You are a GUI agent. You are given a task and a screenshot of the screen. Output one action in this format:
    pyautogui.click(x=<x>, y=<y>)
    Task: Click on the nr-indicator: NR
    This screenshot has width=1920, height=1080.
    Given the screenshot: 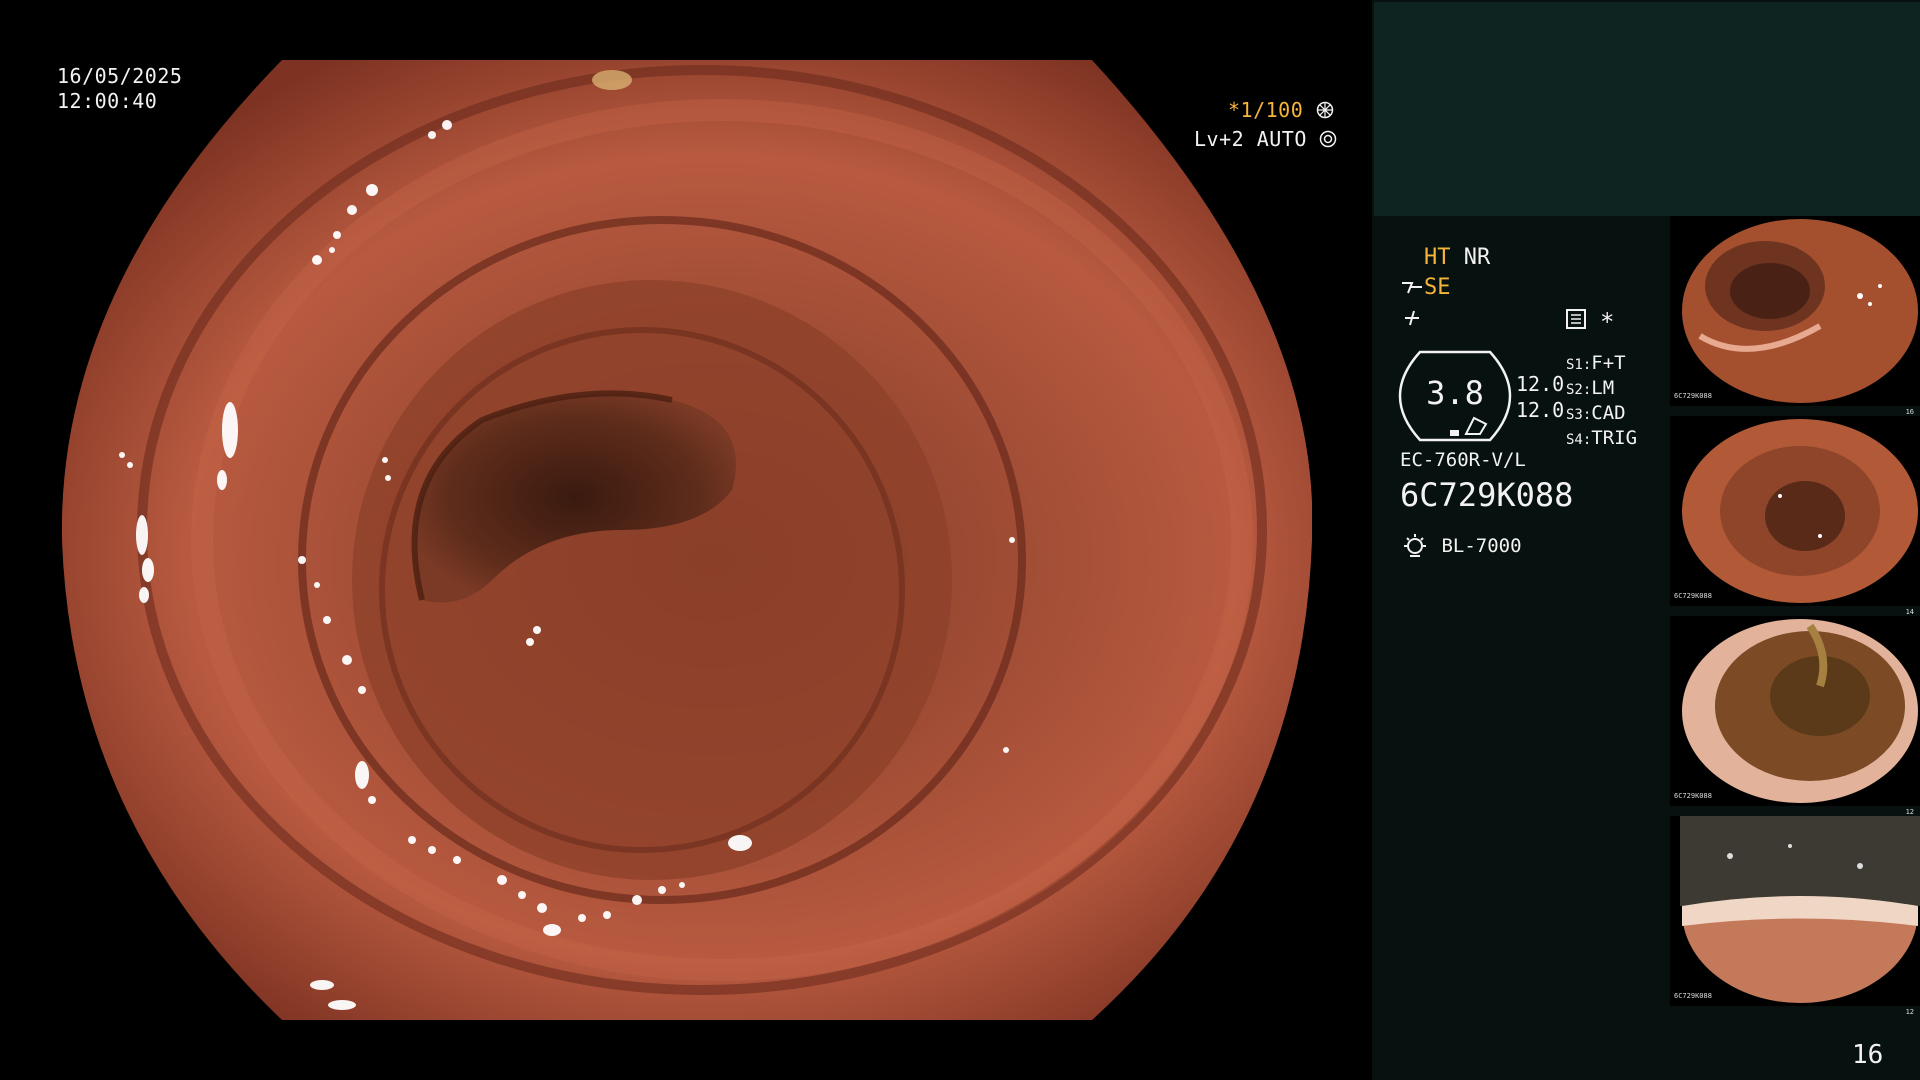 What is the action you would take?
    pyautogui.click(x=1477, y=257)
    